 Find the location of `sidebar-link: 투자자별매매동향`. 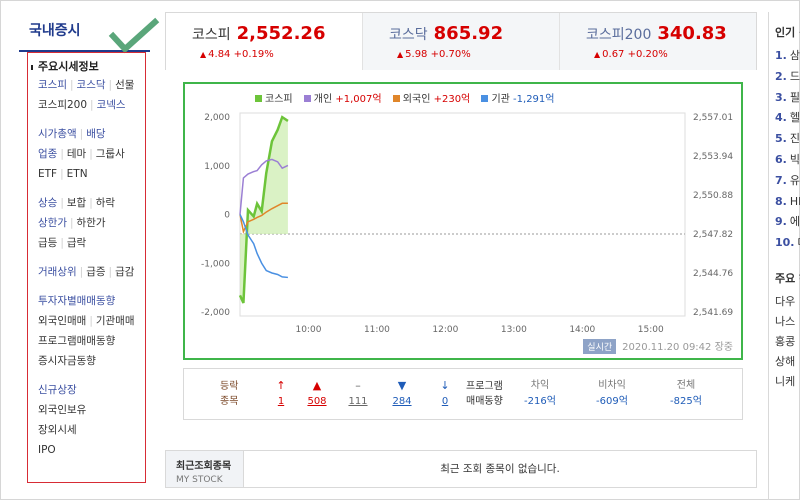

sidebar-link: 투자자별매매동향 is located at coordinates (76, 301).